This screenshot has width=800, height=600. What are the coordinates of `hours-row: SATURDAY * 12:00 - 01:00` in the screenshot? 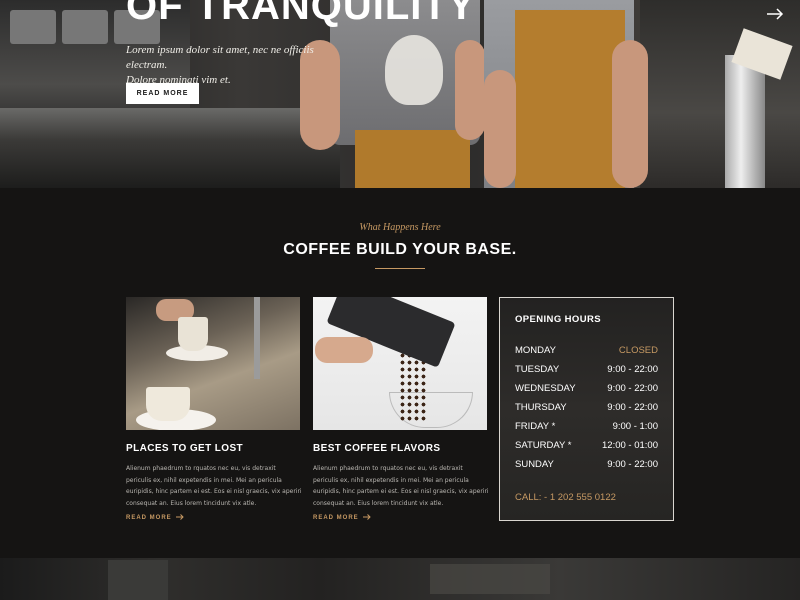 It's located at (586, 445).